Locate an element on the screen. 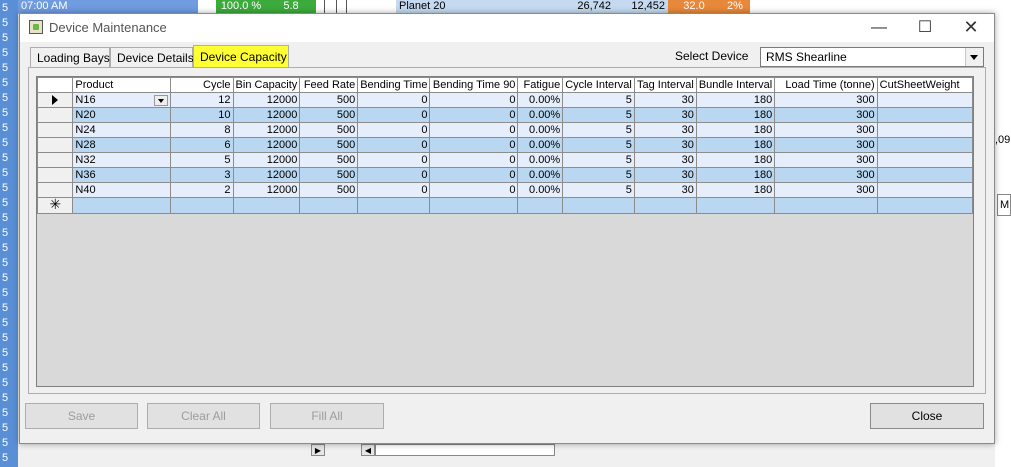 This screenshot has height=467, width=1011. select-device-dropdown: RMS Shearline is located at coordinates (872, 57).